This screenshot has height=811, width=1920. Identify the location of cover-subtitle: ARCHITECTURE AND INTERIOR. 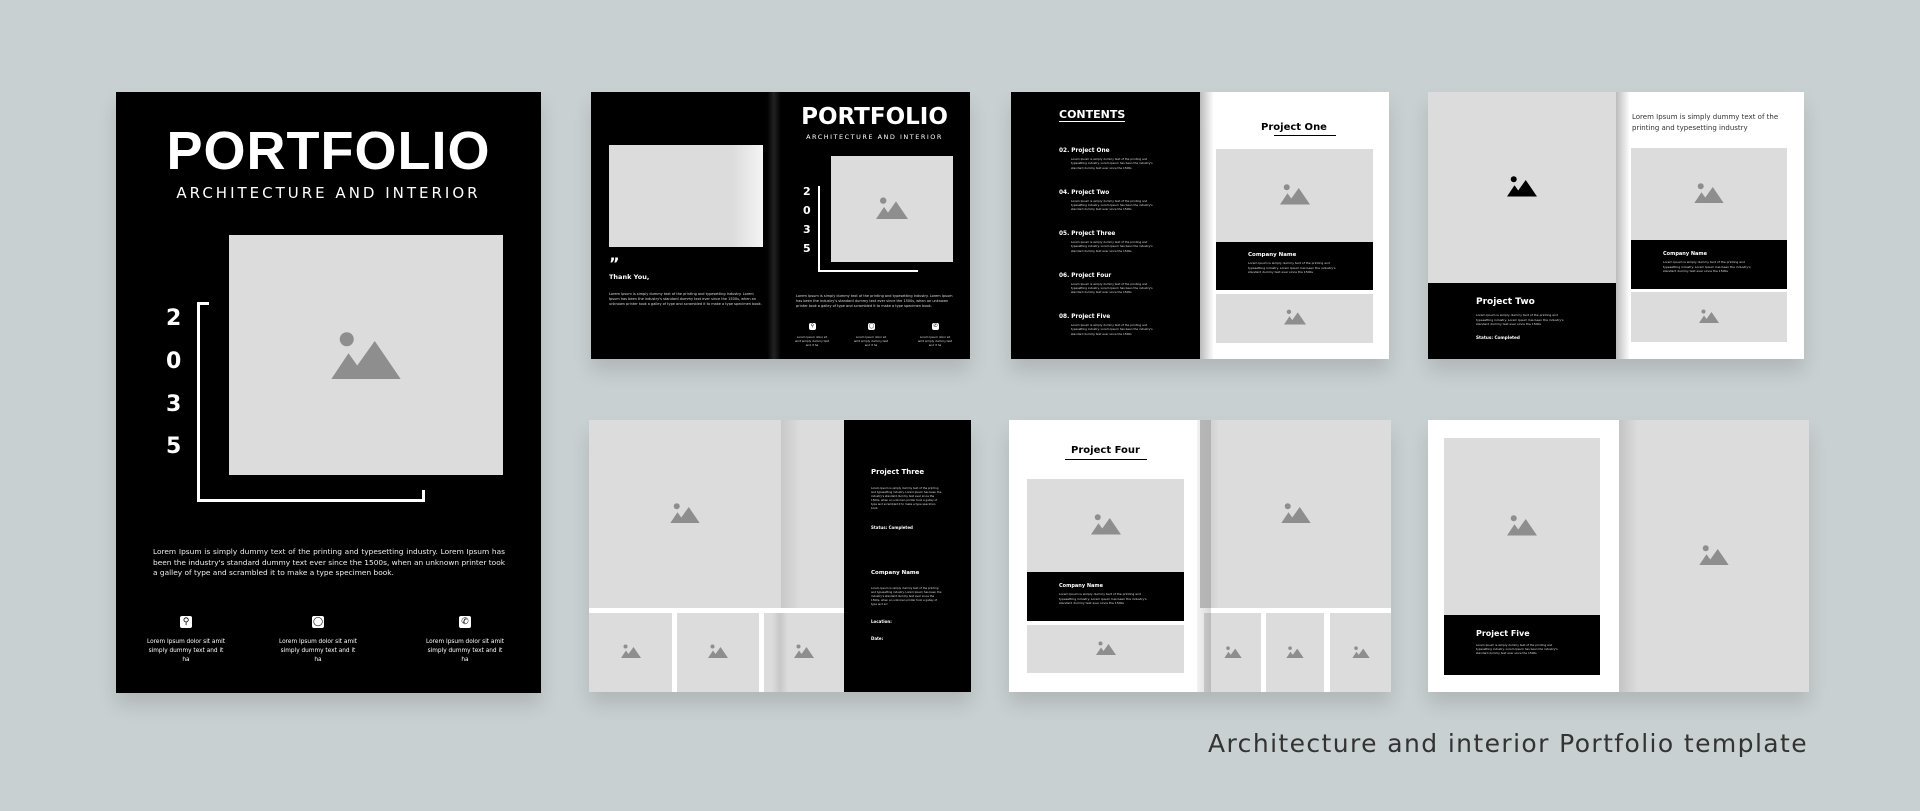
(328, 193).